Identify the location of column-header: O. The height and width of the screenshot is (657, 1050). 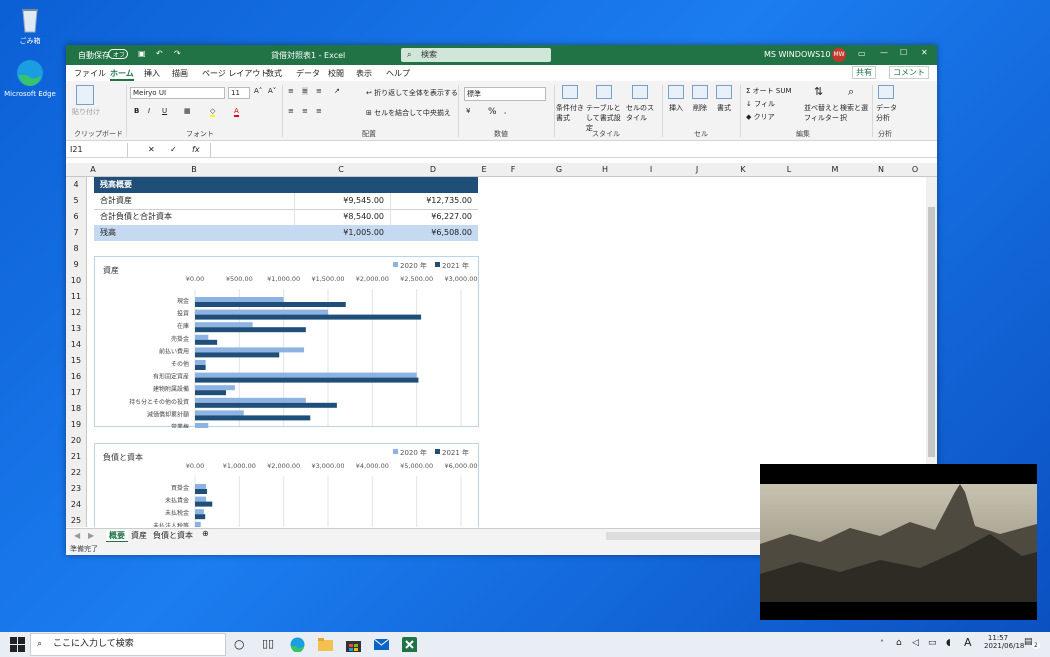
(915, 169).